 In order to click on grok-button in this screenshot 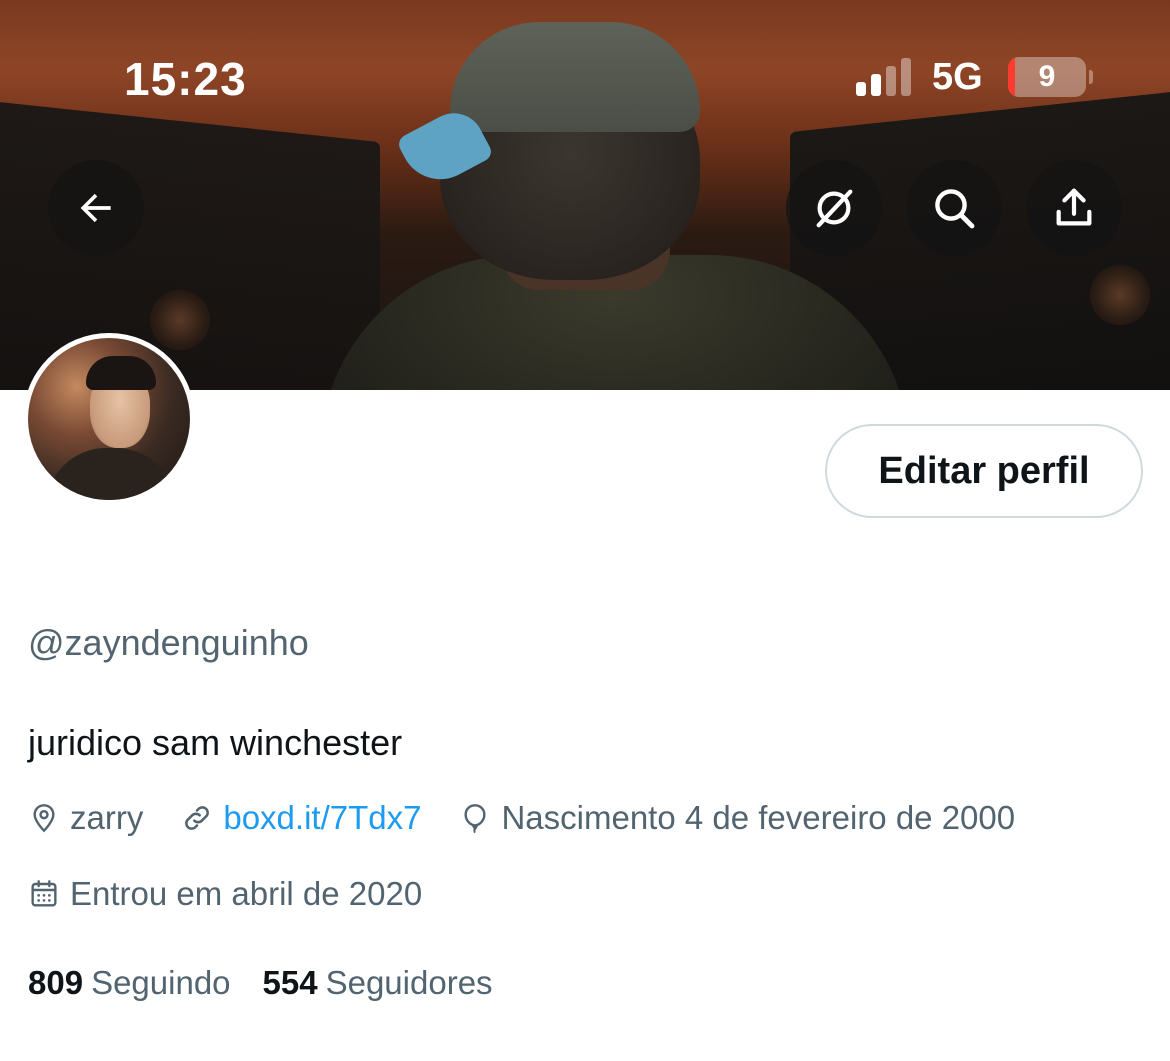, I will do `click(834, 208)`.